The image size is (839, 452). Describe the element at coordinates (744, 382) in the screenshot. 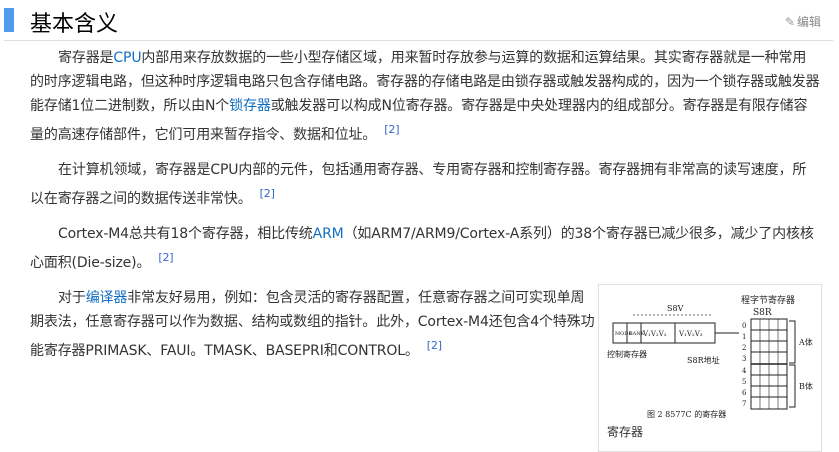

I see `row-label-5: 5` at that location.